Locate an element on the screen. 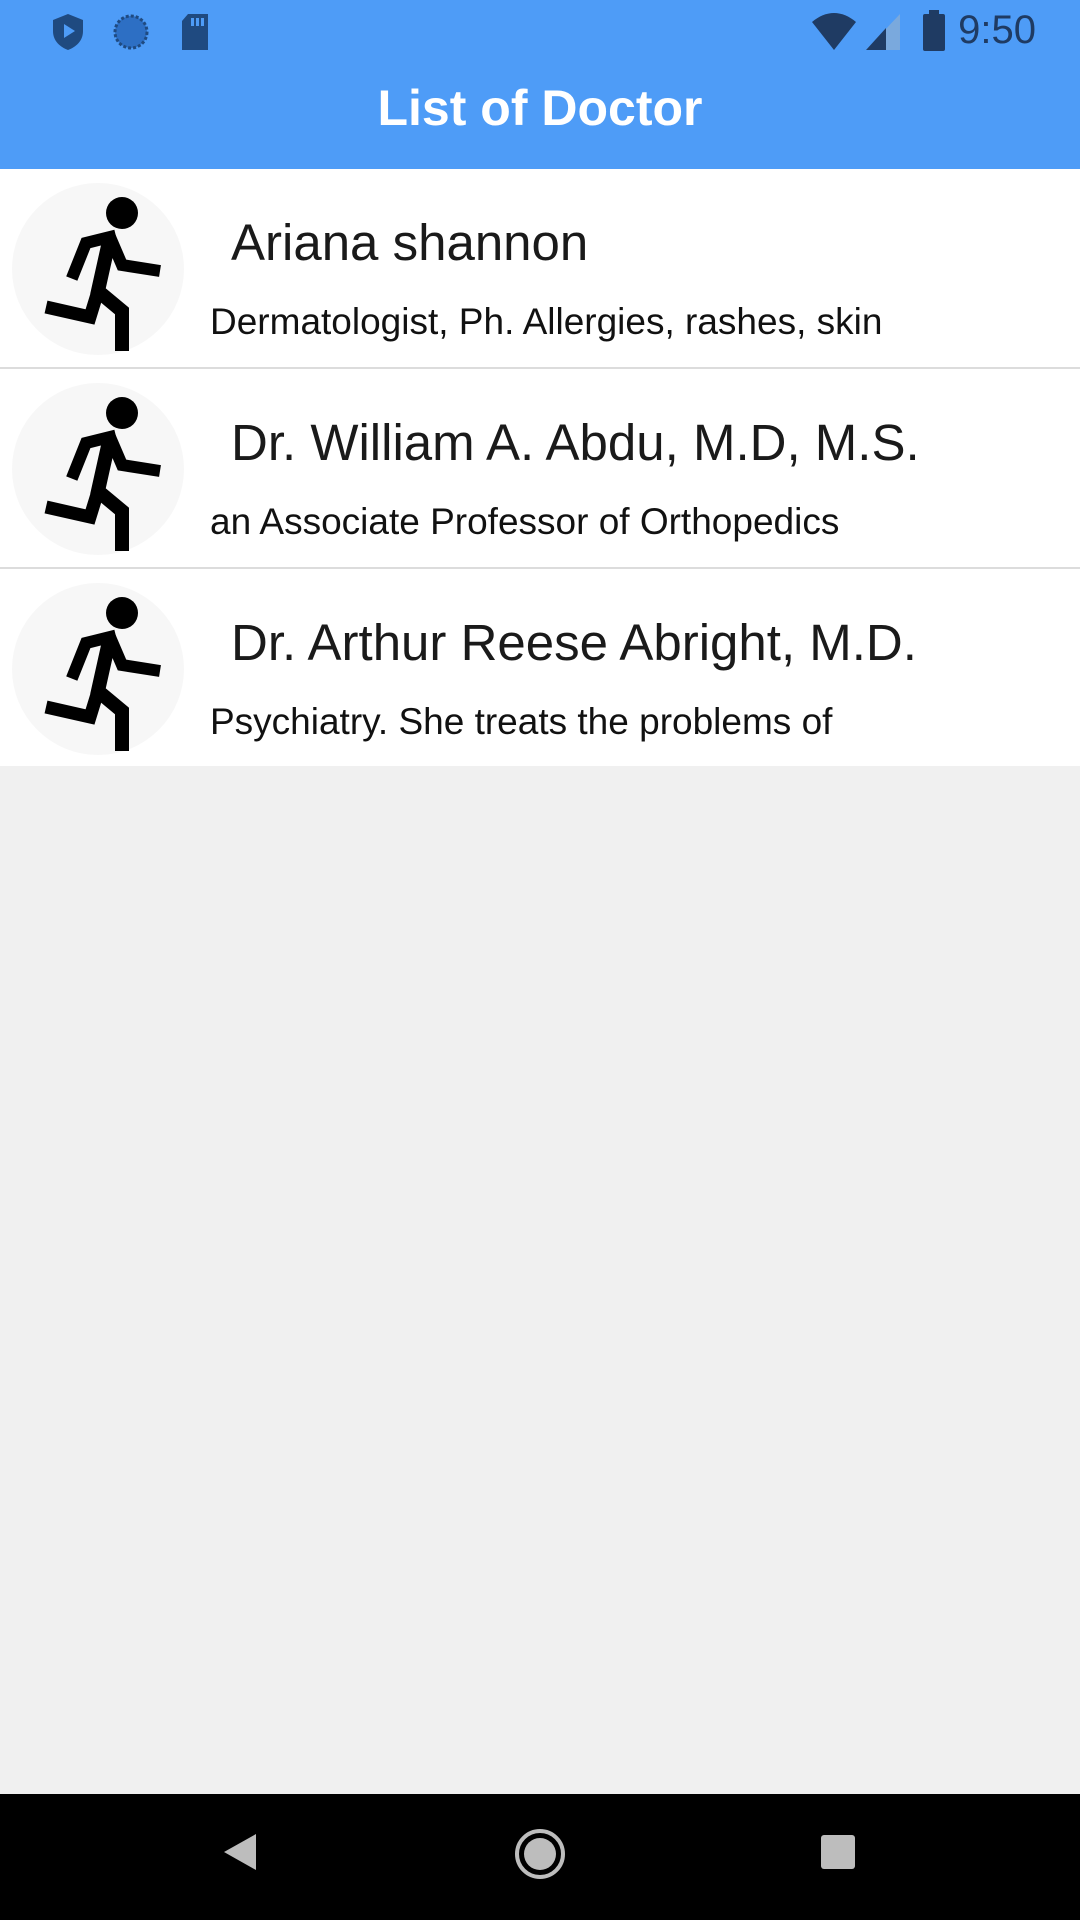 The height and width of the screenshot is (1920, 1080). doctor-description: Psychiatry. She treats the problems of is located at coordinates (521, 721).